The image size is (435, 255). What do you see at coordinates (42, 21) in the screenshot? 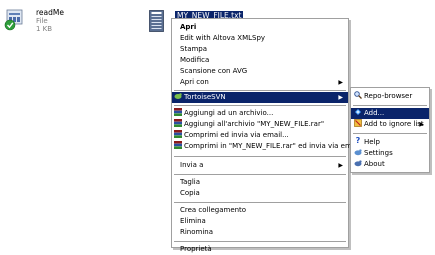
I see `file-type: File` at bounding box center [42, 21].